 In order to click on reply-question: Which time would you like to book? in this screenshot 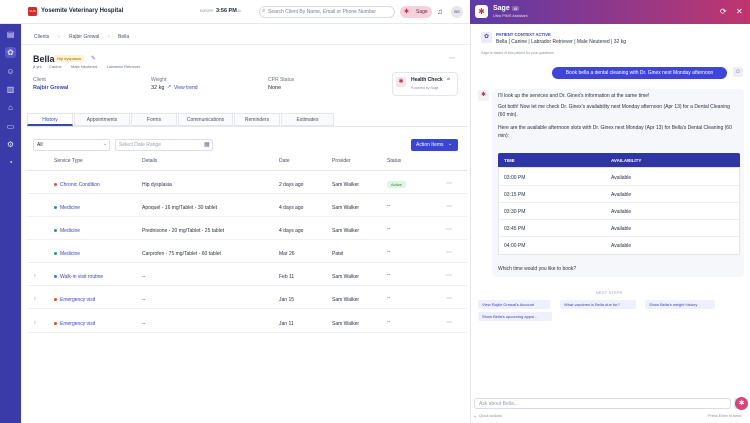, I will do `click(537, 269)`.